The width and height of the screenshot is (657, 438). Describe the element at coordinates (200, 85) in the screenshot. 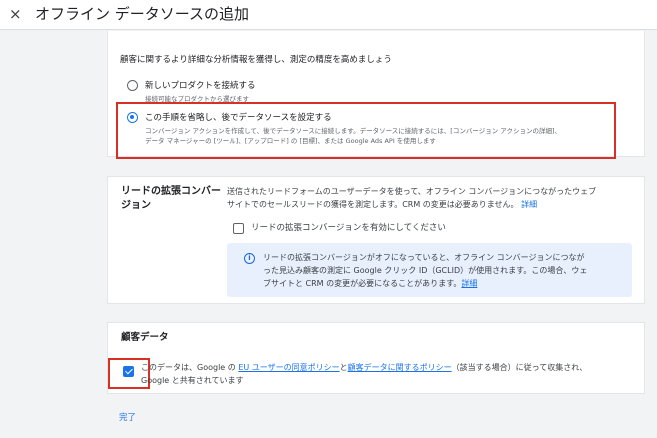

I see `option-connect-product-title: 新しいプロダクトを接続する` at that location.